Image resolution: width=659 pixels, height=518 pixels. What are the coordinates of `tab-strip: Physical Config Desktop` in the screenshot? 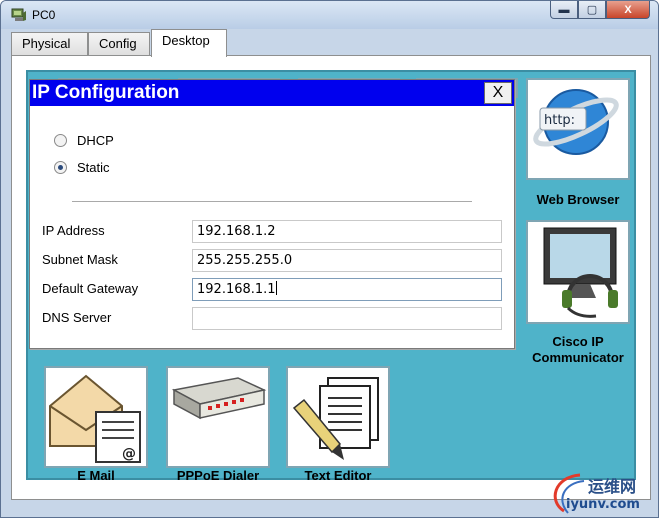 It's located at (331, 43).